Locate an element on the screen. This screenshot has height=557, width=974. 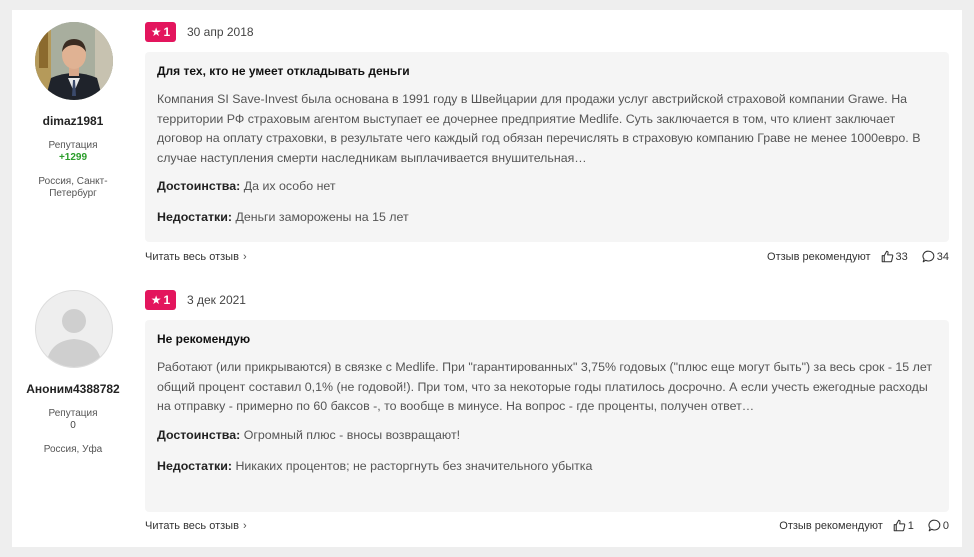
review-date: 30 апр 2018 is located at coordinates (220, 32).